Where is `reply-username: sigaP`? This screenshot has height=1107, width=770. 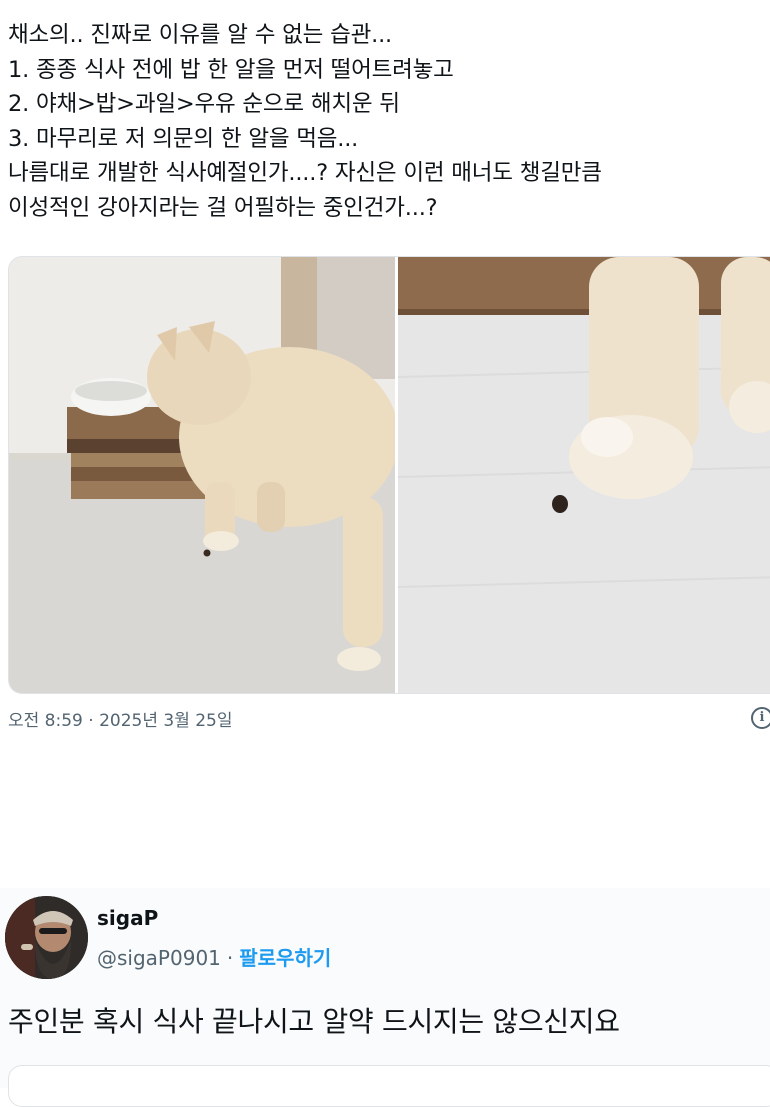 reply-username: sigaP is located at coordinates (127, 918).